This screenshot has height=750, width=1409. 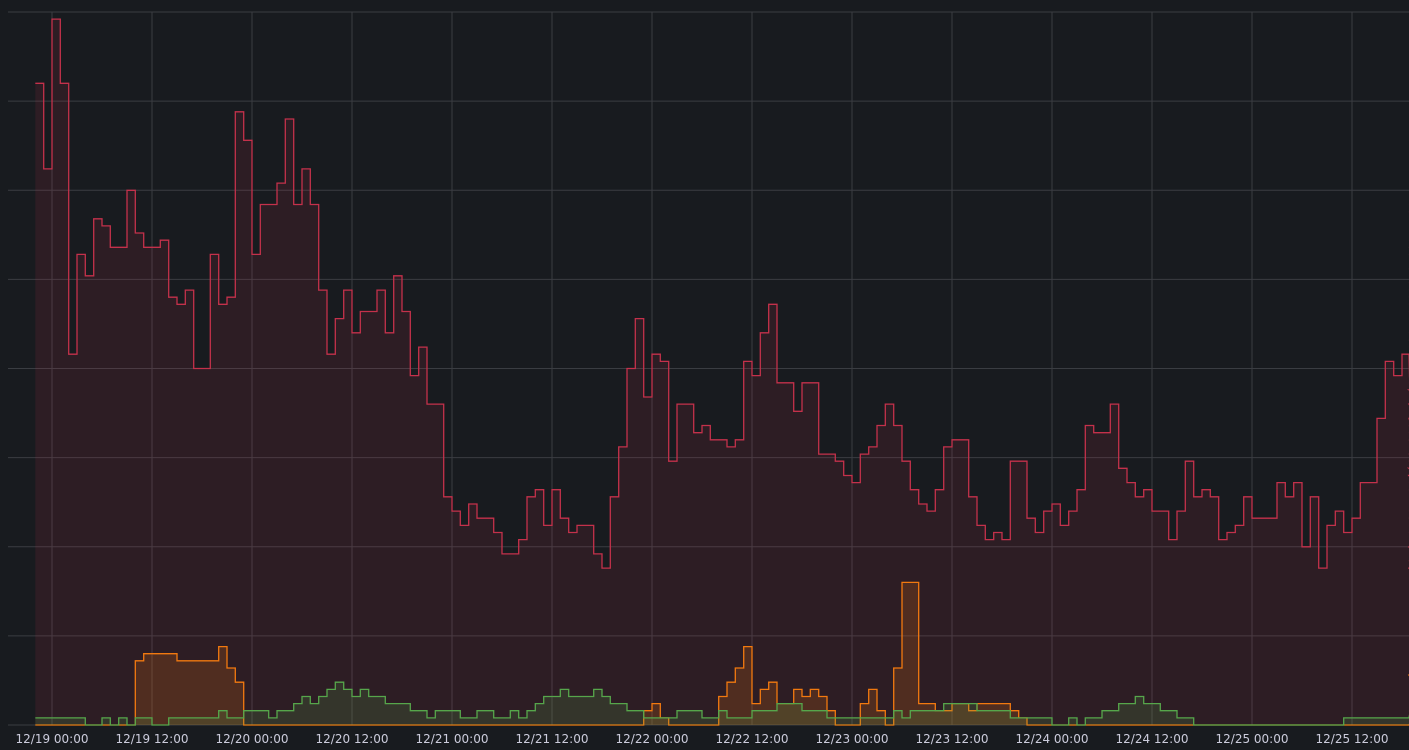 What do you see at coordinates (552, 739) in the screenshot?
I see `x-tick-label: 12/21 12:00` at bounding box center [552, 739].